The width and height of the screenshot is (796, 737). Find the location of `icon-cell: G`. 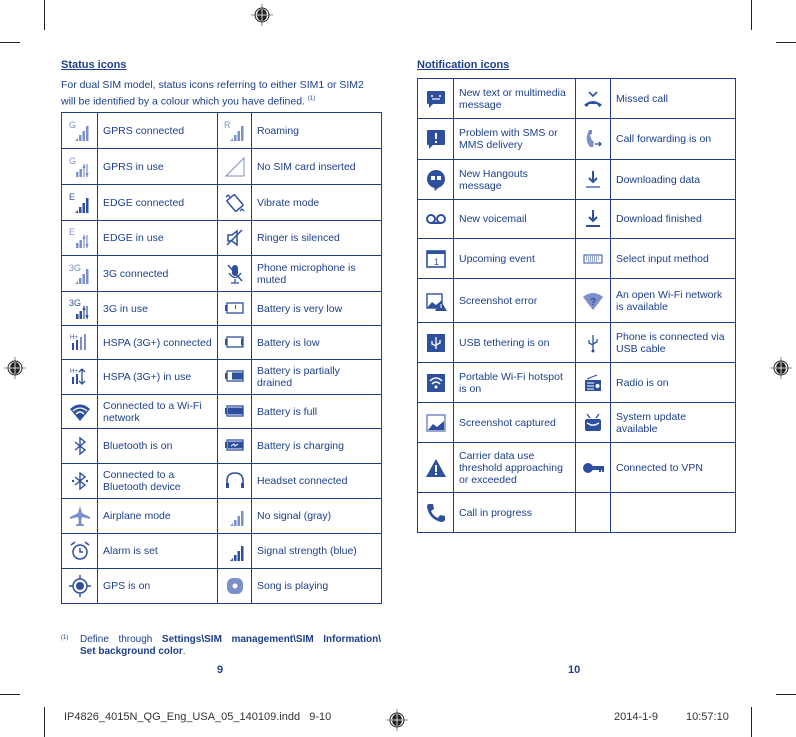

icon-cell: G is located at coordinates (79, 130).